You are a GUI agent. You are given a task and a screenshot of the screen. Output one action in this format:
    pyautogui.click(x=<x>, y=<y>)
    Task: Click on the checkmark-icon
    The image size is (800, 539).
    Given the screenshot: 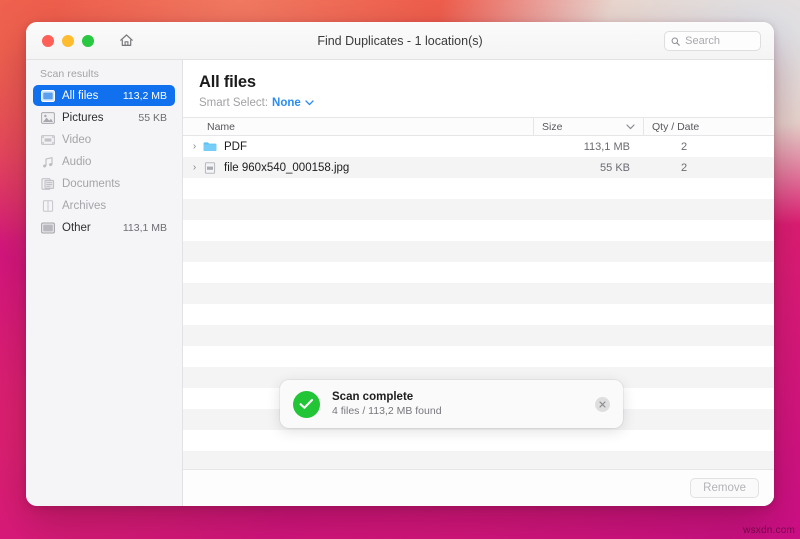 What is the action you would take?
    pyautogui.click(x=306, y=403)
    